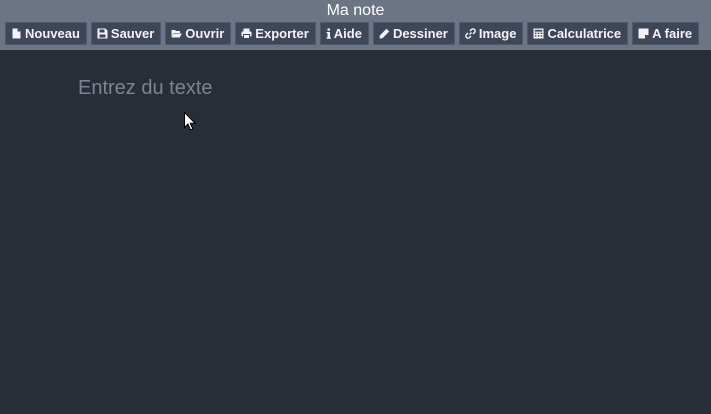 The width and height of the screenshot is (711, 414). What do you see at coordinates (584, 33) in the screenshot?
I see `calculator-button-label: Calculatrice` at bounding box center [584, 33].